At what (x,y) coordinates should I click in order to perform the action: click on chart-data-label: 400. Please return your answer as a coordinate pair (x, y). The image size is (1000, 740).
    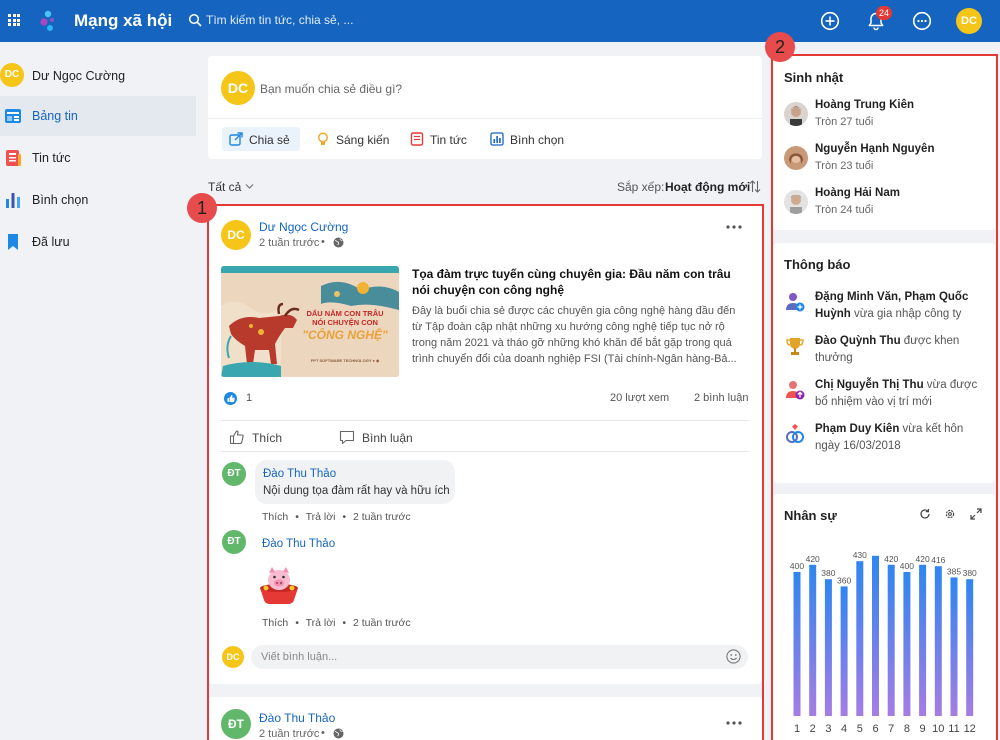
    Looking at the image, I should click on (907, 566).